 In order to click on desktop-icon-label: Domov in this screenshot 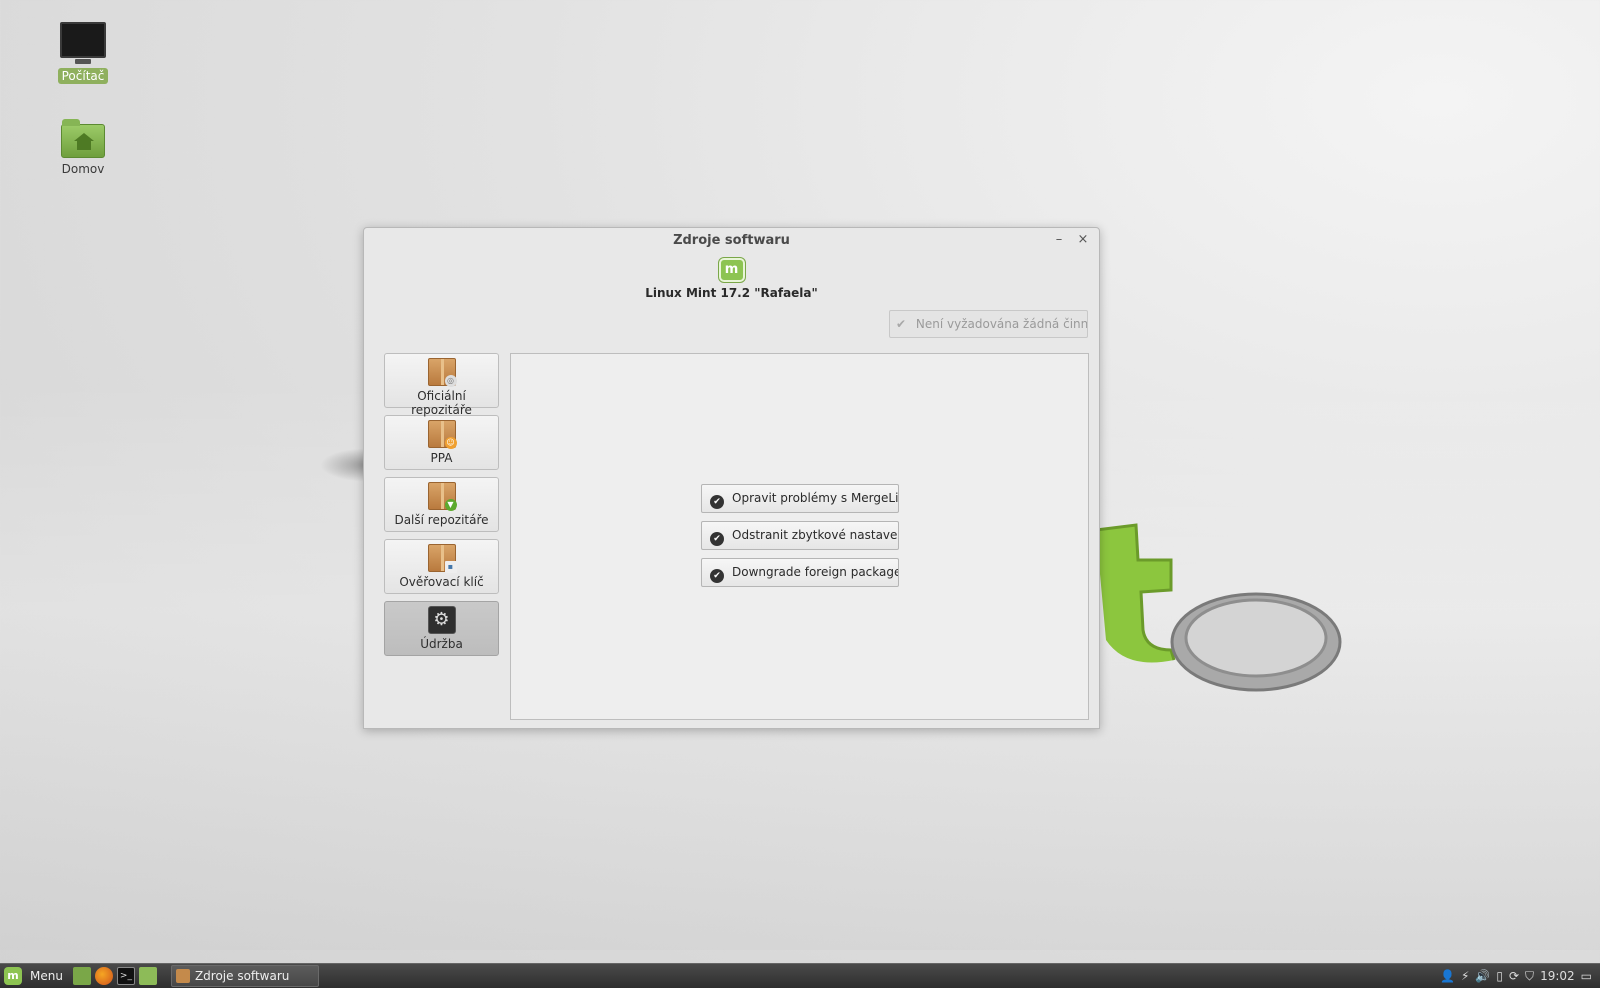, I will do `click(83, 169)`.